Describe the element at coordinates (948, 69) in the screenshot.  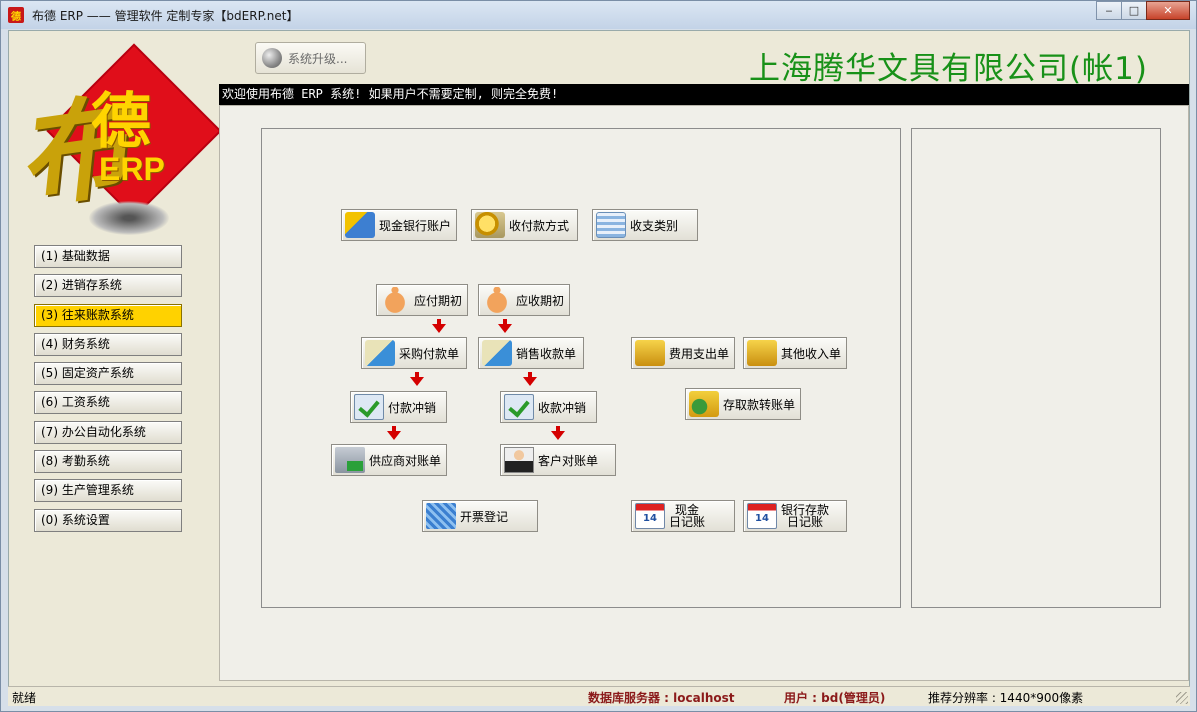
I see `company-name: 上海腾华文具有限公司(帐1)` at that location.